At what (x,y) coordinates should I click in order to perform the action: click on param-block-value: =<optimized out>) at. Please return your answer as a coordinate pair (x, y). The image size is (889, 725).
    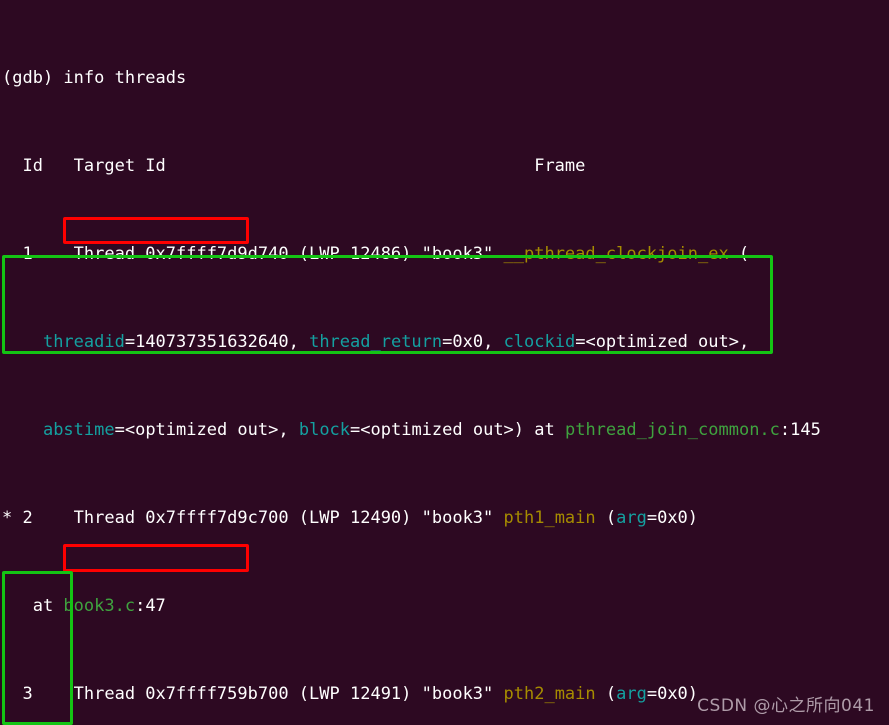
    Looking at the image, I should click on (457, 430).